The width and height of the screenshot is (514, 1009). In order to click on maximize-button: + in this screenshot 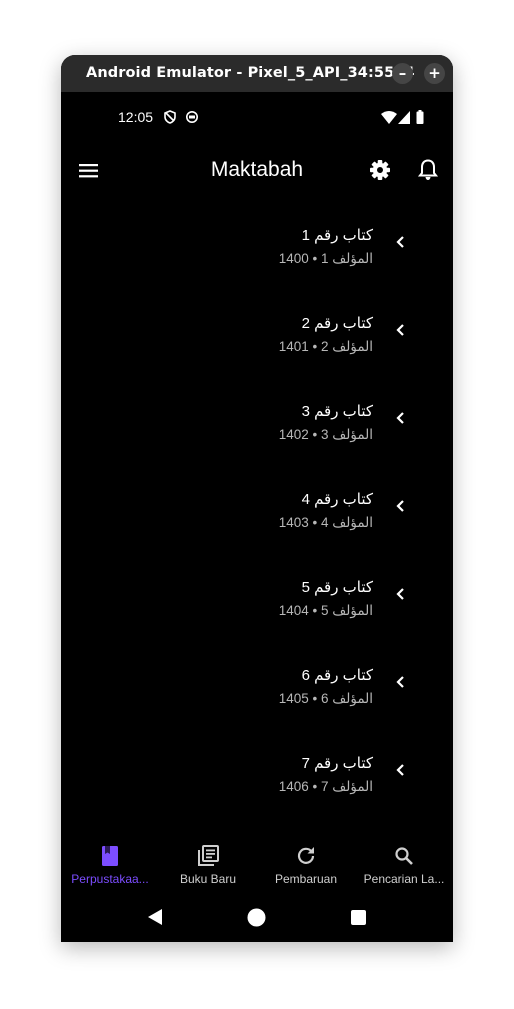, I will do `click(434, 73)`.